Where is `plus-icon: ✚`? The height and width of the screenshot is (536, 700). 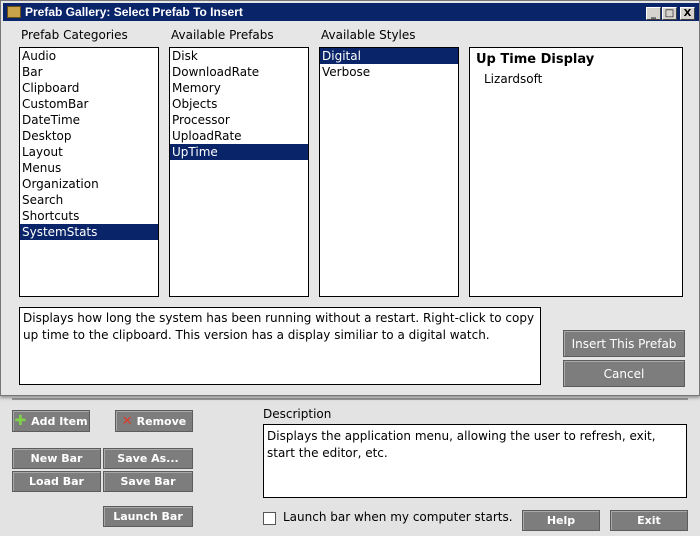
plus-icon: ✚ is located at coordinates (20, 420).